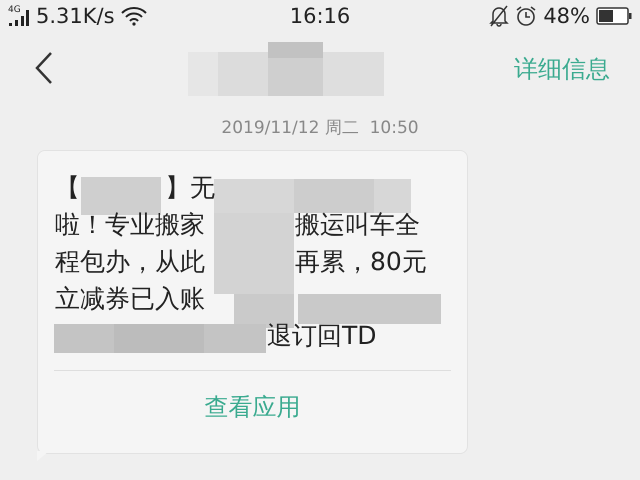 This screenshot has height=480, width=640. I want to click on message-text: 搬运叫车全, so click(358, 225).